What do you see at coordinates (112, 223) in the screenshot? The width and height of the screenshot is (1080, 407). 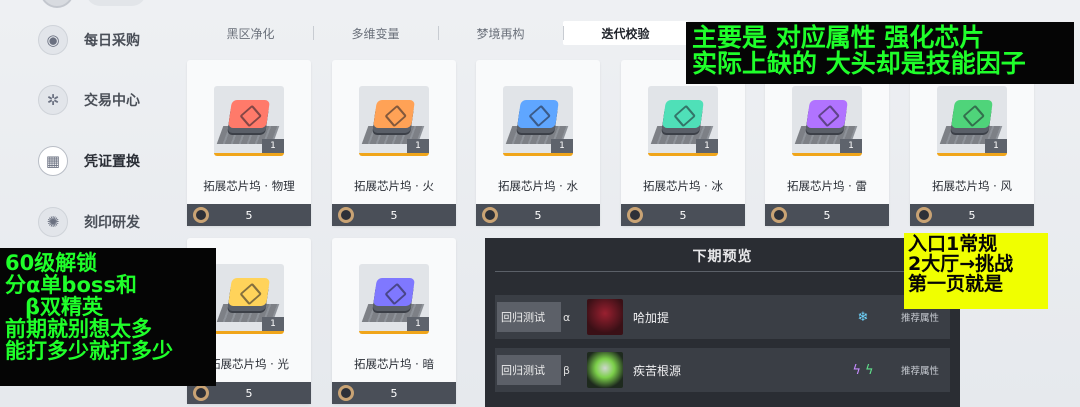 I see `sidebar-item-label: 刻印研发` at bounding box center [112, 223].